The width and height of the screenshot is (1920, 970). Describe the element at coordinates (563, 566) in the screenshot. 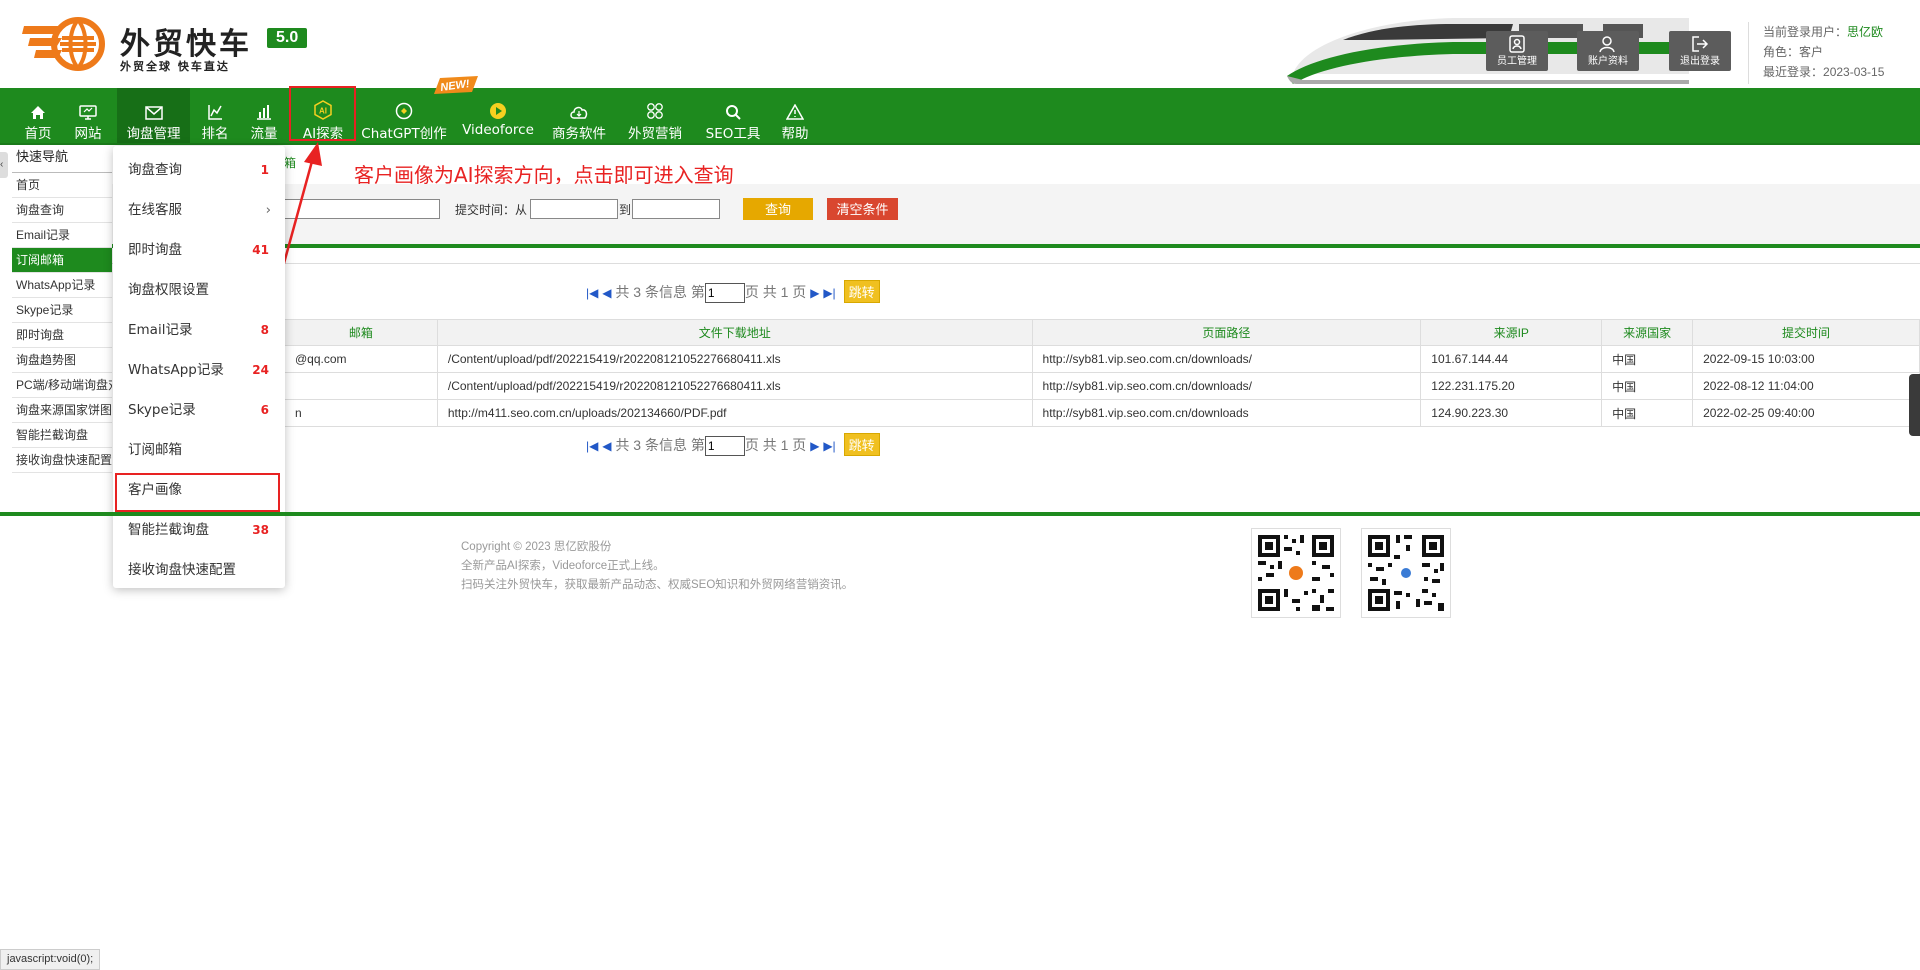

I see `footer-line-2: 全新产品AI探索，Videoforce正式上线。` at that location.